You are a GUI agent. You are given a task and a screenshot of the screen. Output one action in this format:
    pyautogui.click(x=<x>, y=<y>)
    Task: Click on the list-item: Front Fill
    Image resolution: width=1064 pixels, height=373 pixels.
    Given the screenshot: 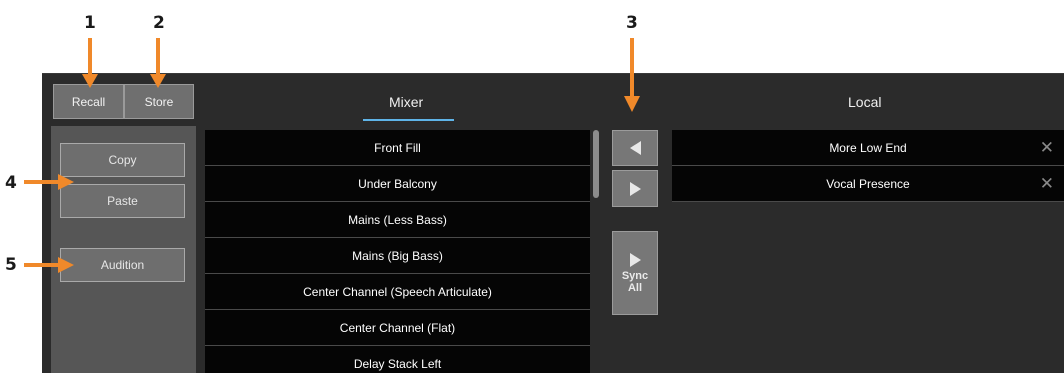 What is the action you would take?
    pyautogui.click(x=397, y=148)
    